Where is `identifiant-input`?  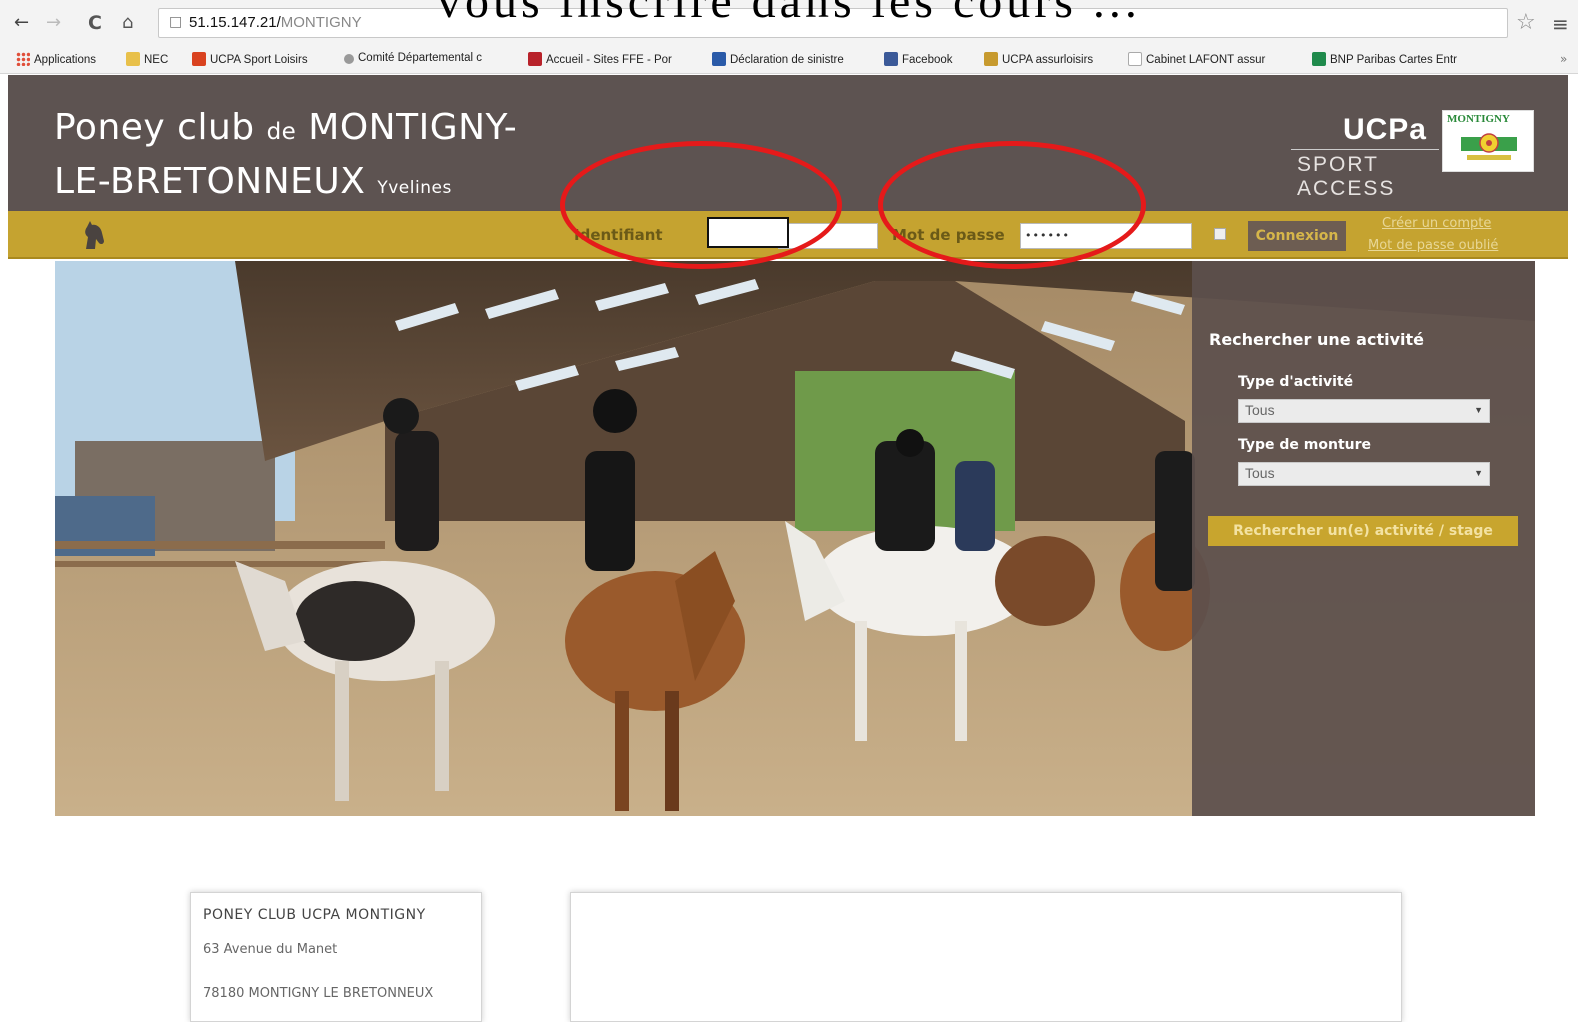 identifiant-input is located at coordinates (828, 236).